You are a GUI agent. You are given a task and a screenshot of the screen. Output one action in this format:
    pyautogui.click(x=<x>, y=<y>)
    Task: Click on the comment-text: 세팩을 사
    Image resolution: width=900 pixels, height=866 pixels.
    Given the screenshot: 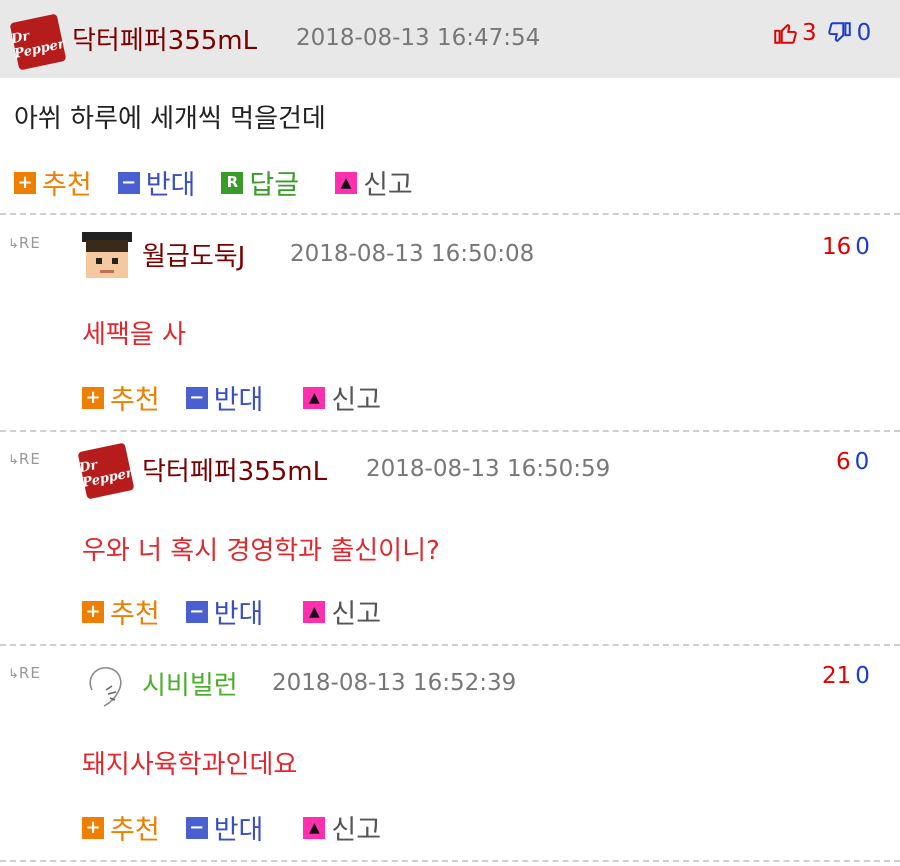 What is the action you would take?
    pyautogui.click(x=134, y=335)
    